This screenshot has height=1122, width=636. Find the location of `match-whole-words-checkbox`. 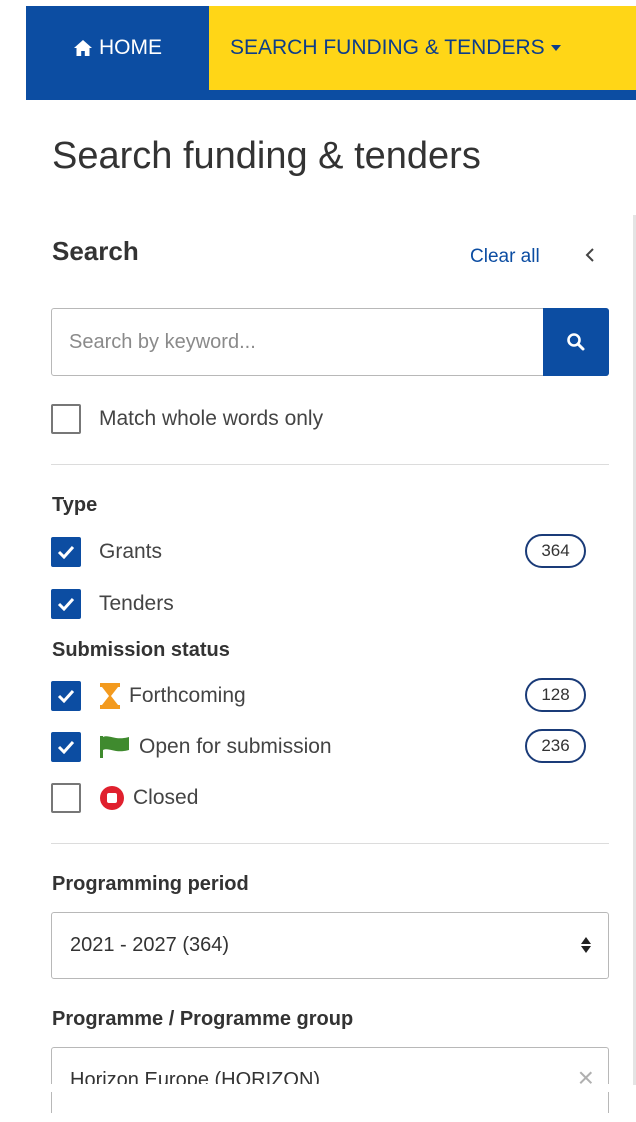

match-whole-words-checkbox is located at coordinates (66, 419).